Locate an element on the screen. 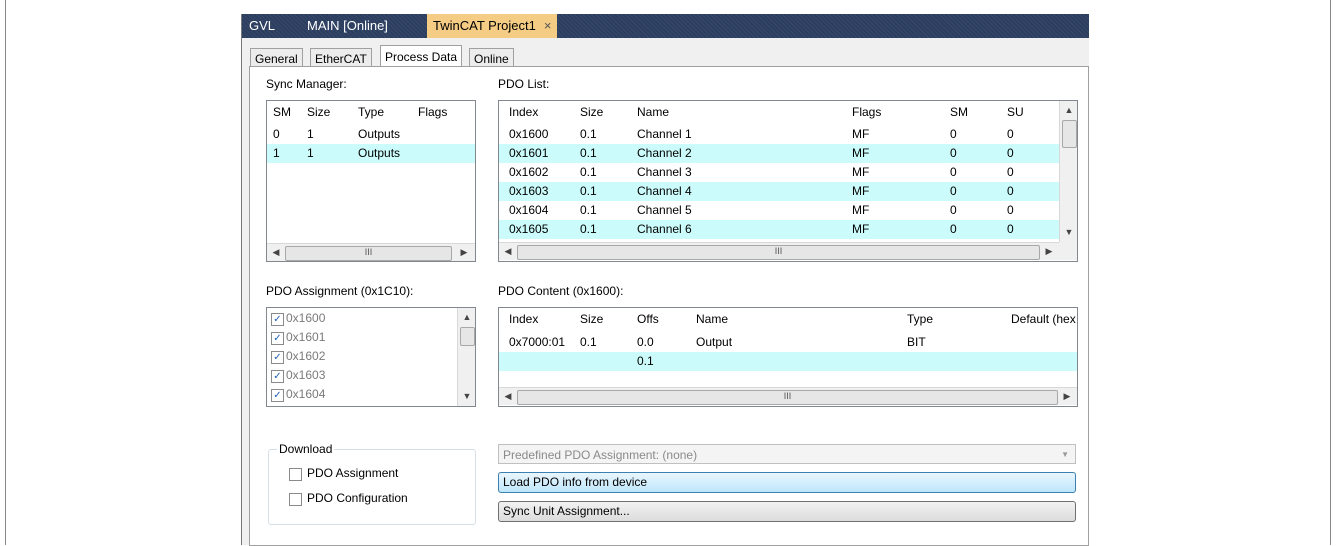 This screenshot has height=546, width=1336. table-row: 0.1 is located at coordinates (788, 361).